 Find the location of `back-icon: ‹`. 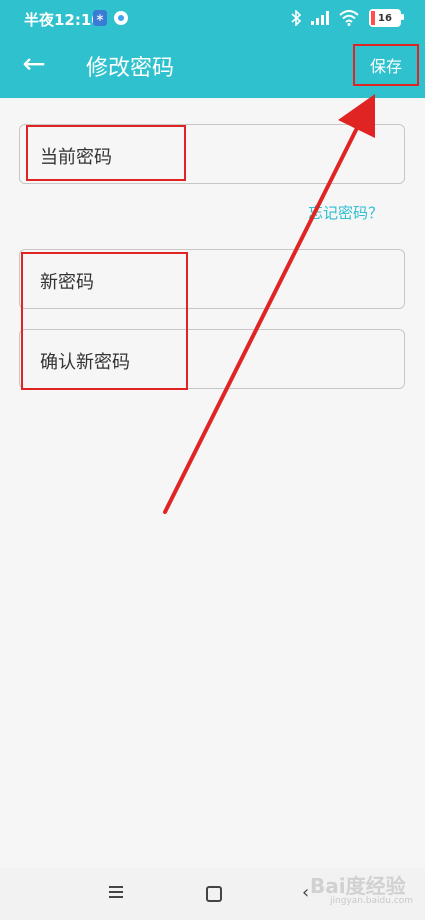

back-icon: ‹ is located at coordinates (305, 892).